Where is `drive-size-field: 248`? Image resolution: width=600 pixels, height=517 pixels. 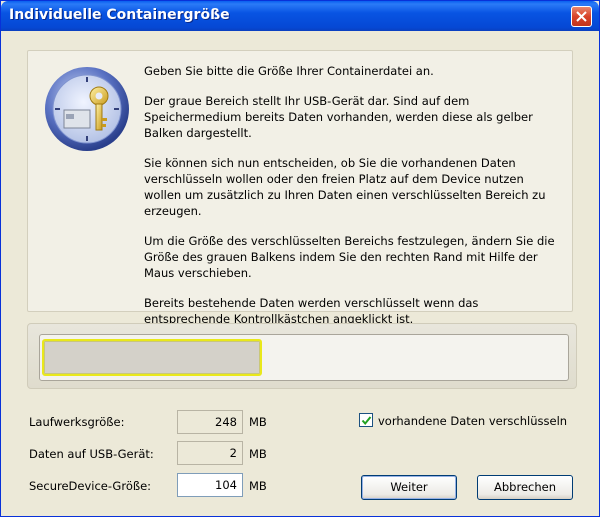 drive-size-field: 248 is located at coordinates (210, 422).